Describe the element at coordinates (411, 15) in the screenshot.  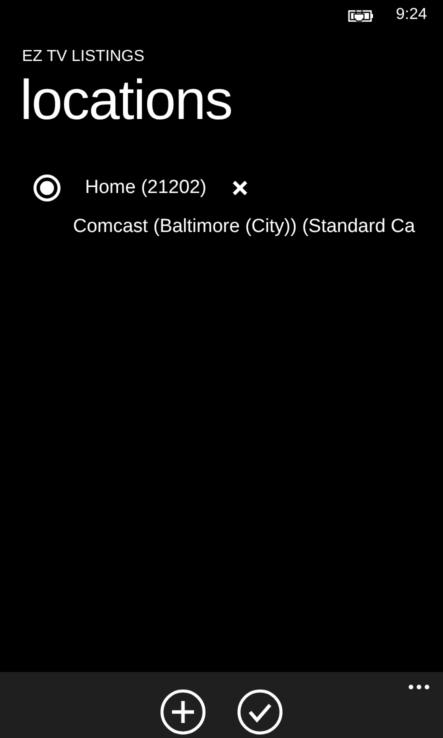
I see `clock-time: 9:24` at that location.